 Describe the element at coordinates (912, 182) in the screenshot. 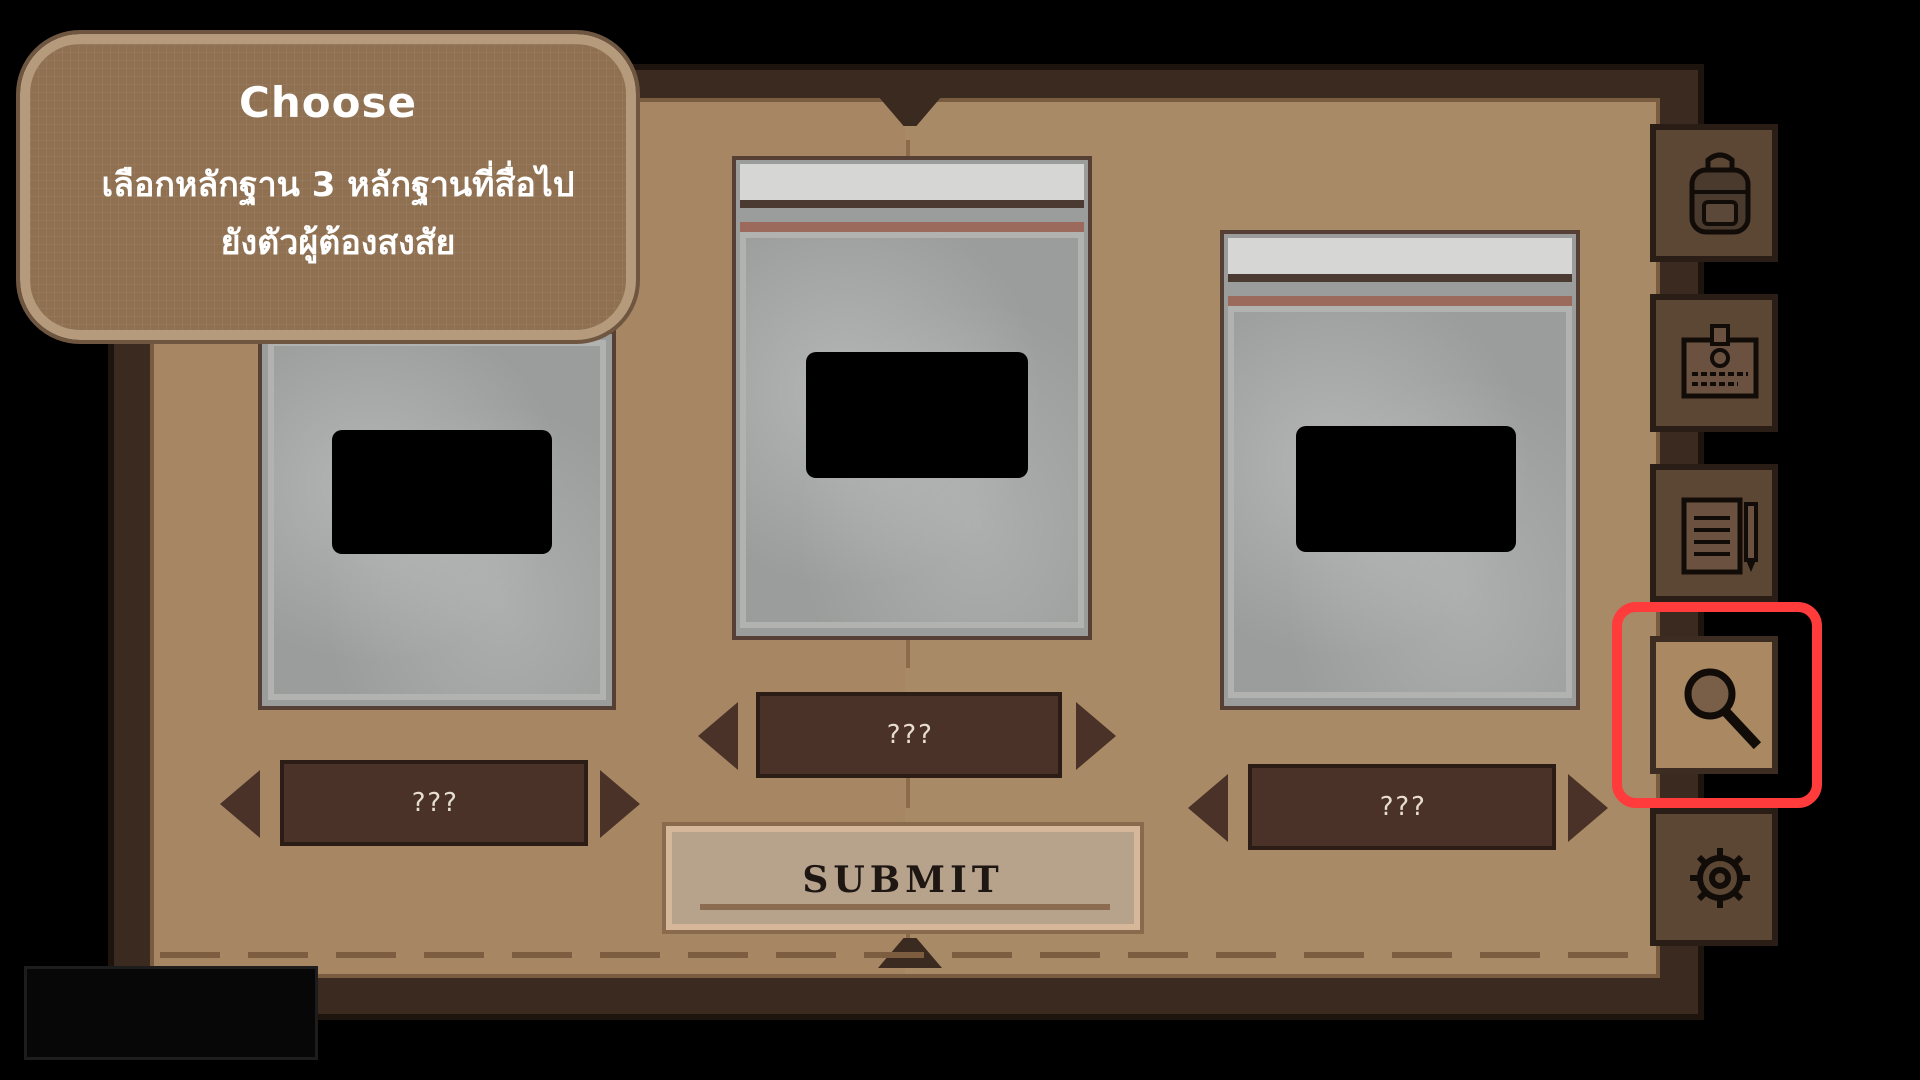

I see `evidence-card-2-band` at that location.